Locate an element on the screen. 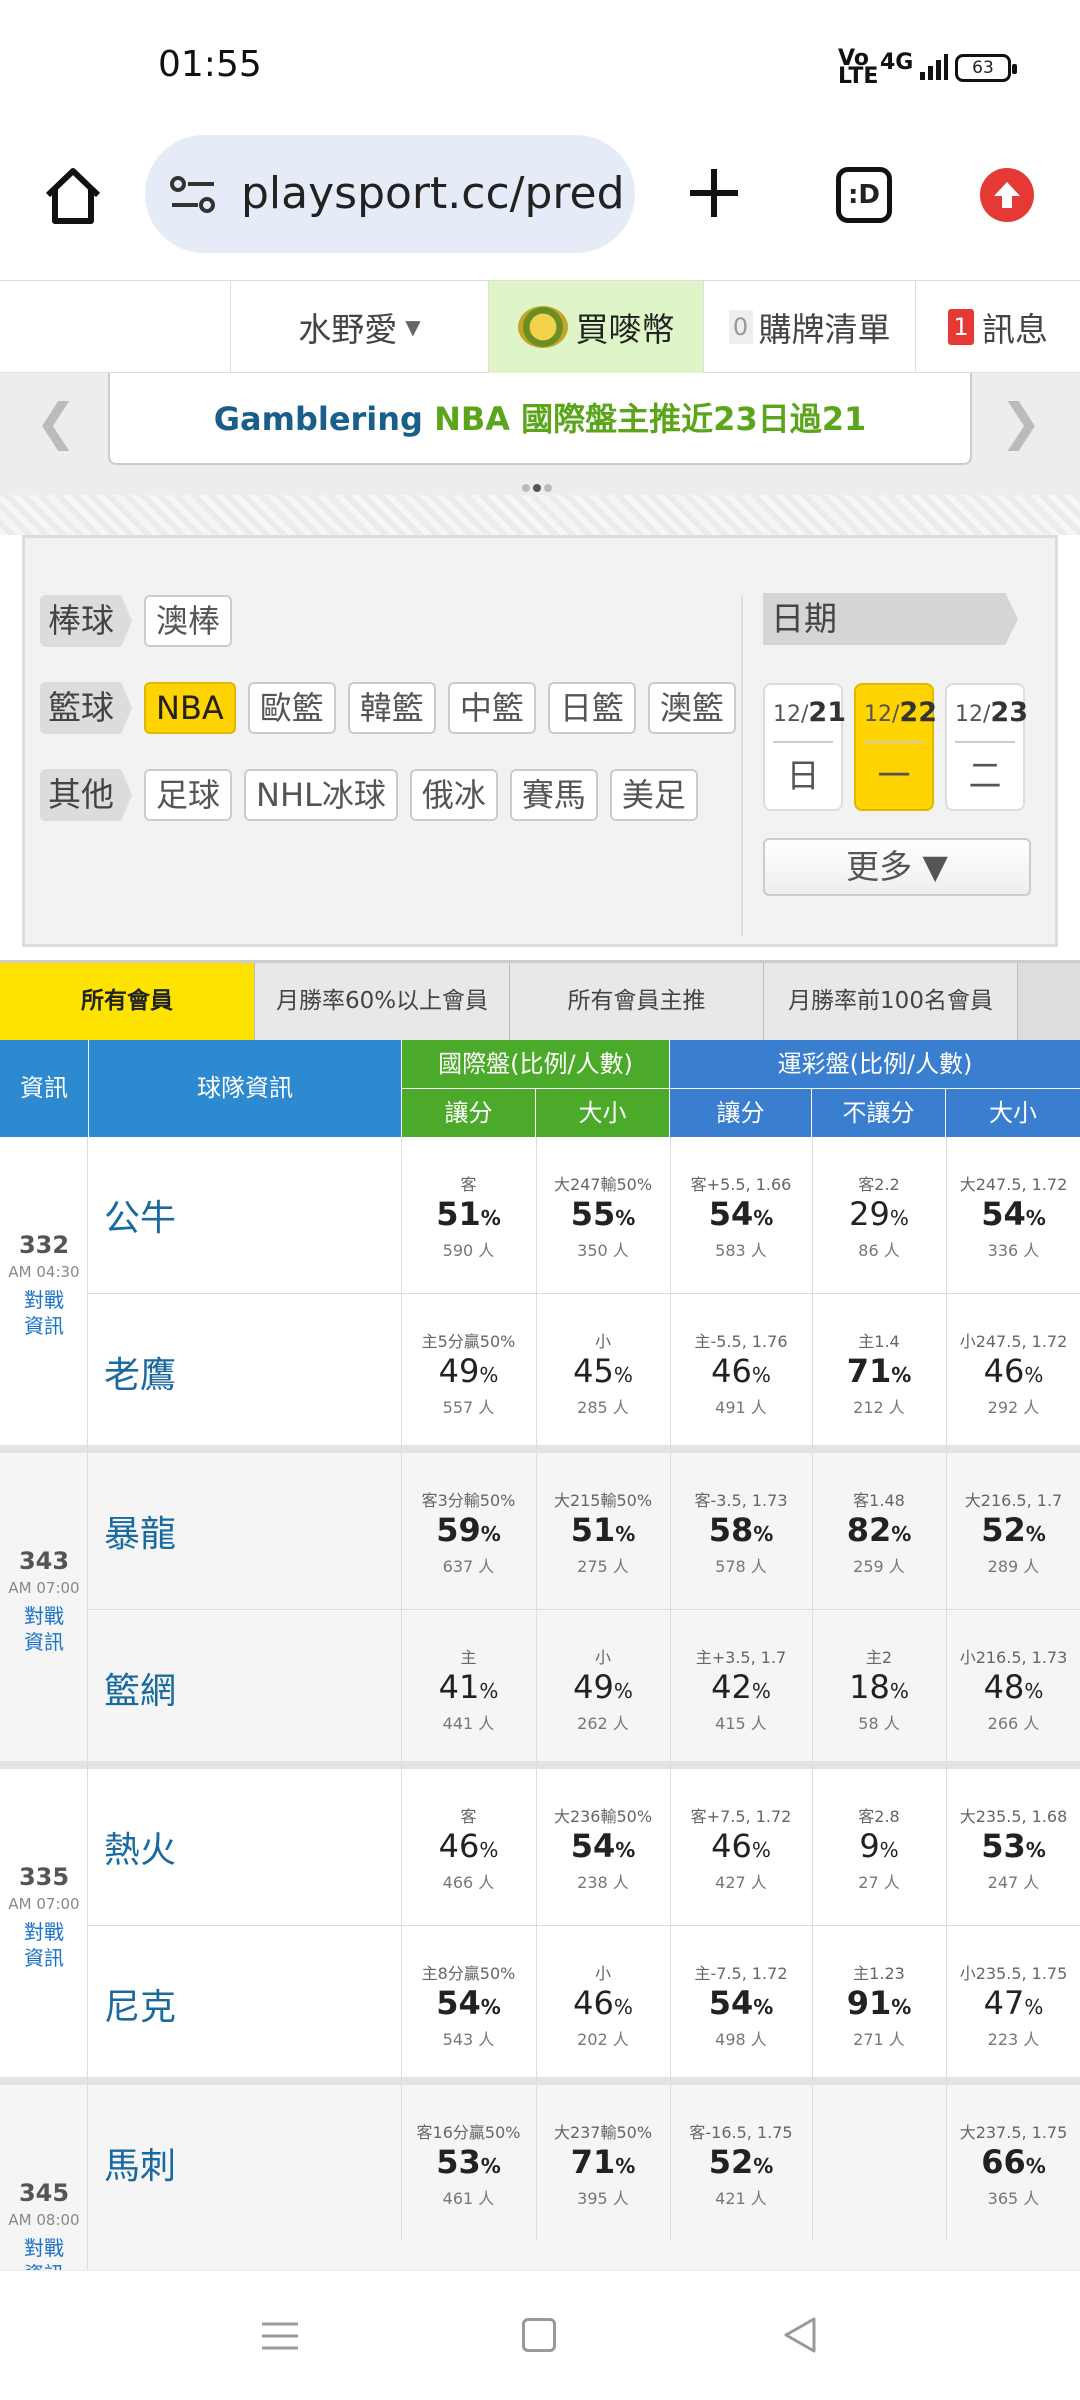 This screenshot has height=2400, width=1080. buy-coins-button: 買嘜幣 is located at coordinates (595, 327).